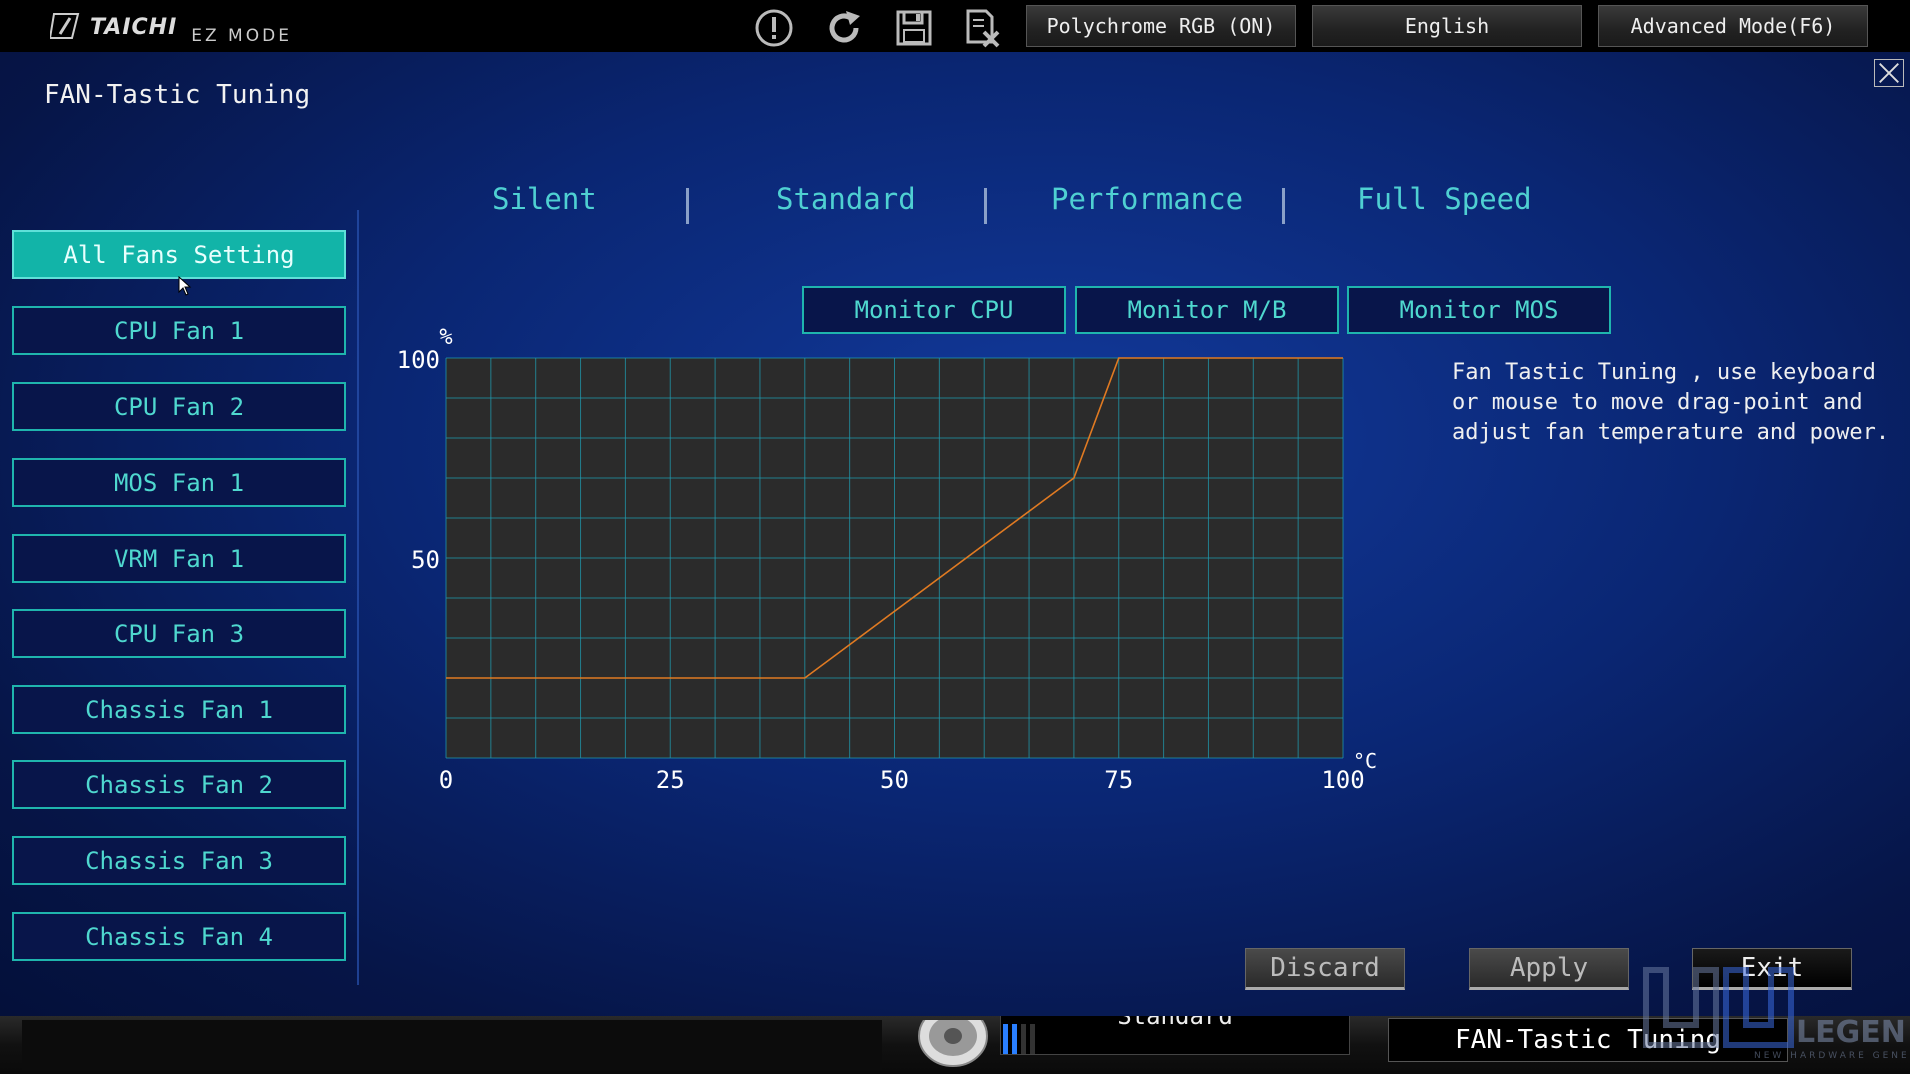 This screenshot has width=1910, height=1074. Describe the element at coordinates (425, 560) in the screenshot. I see `y-tick-label: 50` at that location.